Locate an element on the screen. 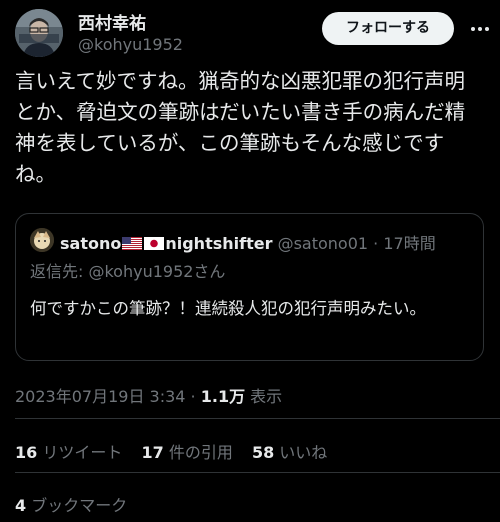 The height and width of the screenshot is (522, 500). like-label: いいね is located at coordinates (303, 452).